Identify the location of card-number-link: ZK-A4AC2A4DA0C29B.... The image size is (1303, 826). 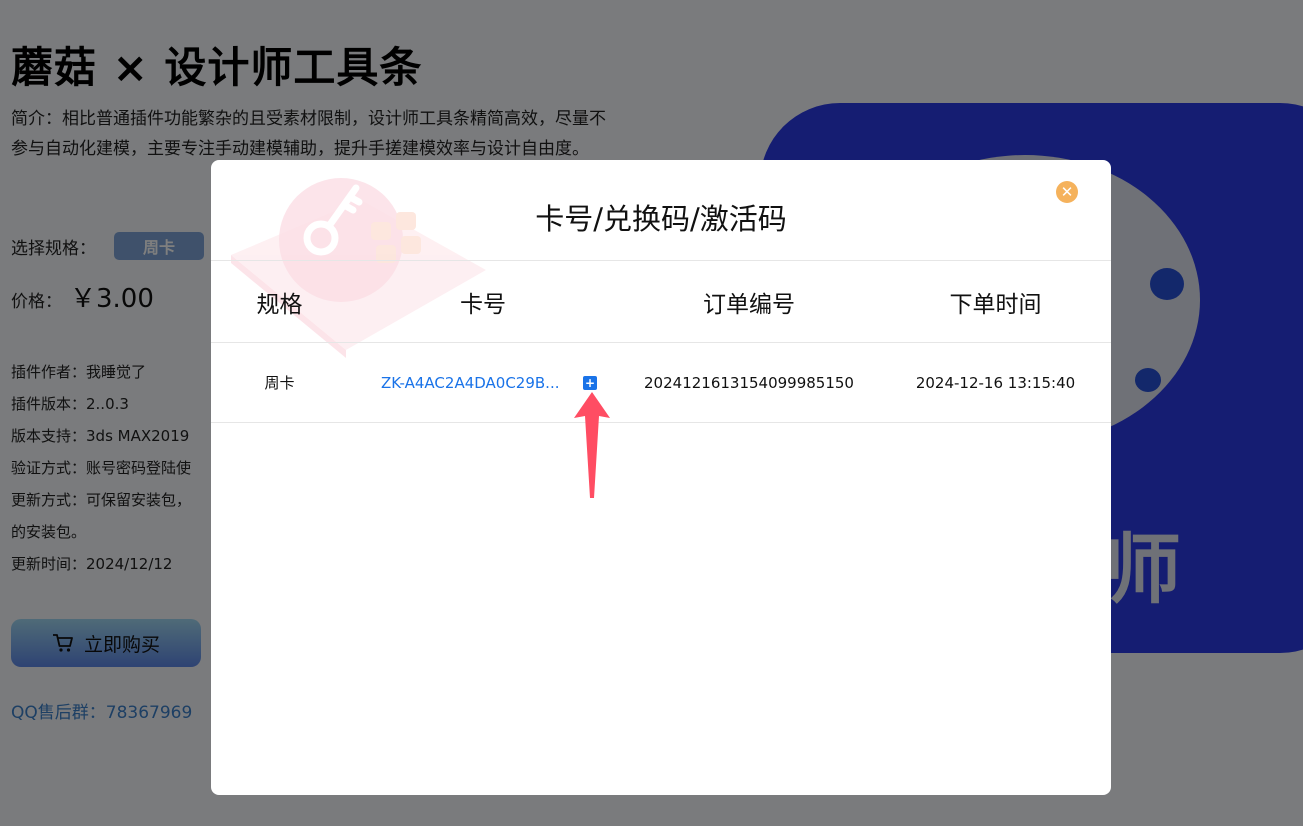
(481, 383).